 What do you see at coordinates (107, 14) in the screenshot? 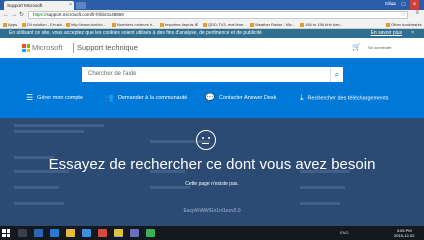
I see `url-path: /fr-fr/kb/3148869` at bounding box center [107, 14].